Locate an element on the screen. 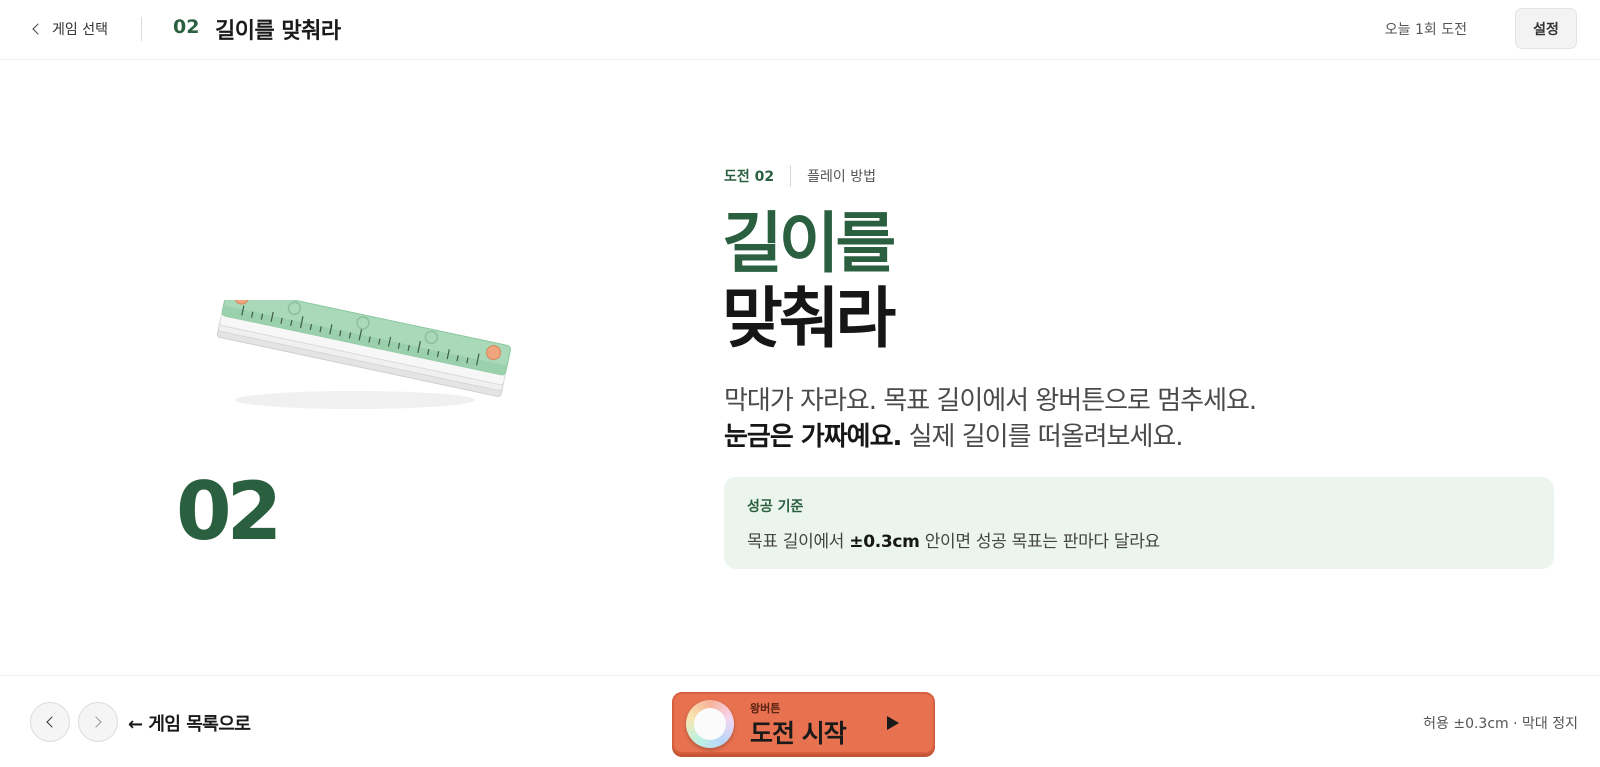 This screenshot has width=1600, height=767. description-rest: 실제 길이를 떠올려보세요. is located at coordinates (1042, 437).